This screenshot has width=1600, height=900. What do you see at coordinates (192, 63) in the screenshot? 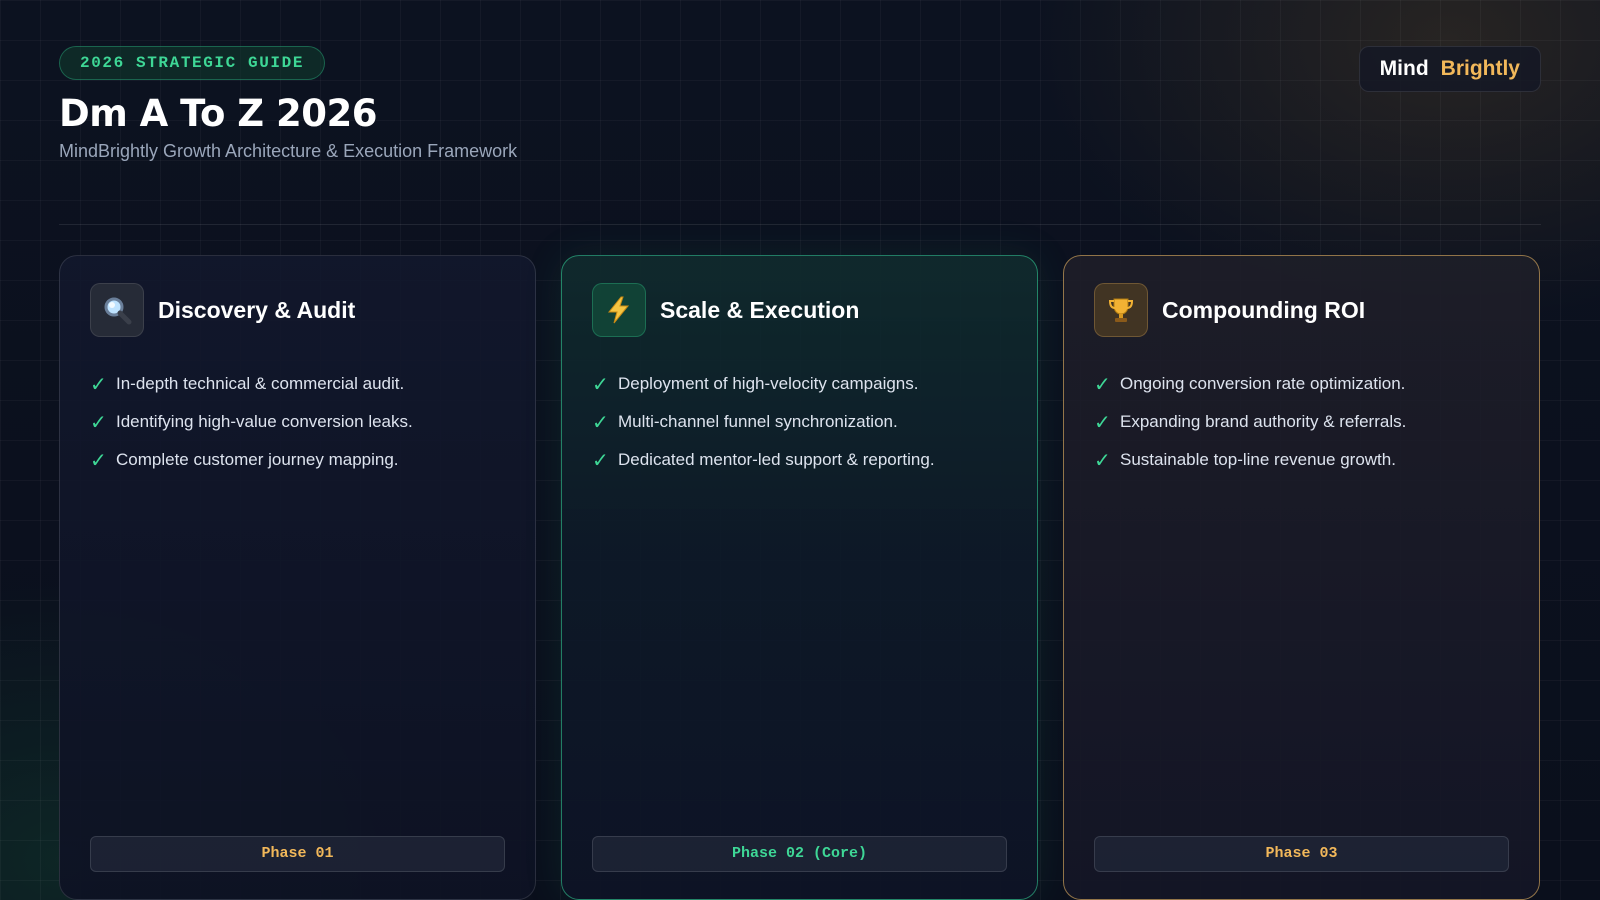
I see `strategic-guide-badge: 2026 STRATEGIC GUIDE` at bounding box center [192, 63].